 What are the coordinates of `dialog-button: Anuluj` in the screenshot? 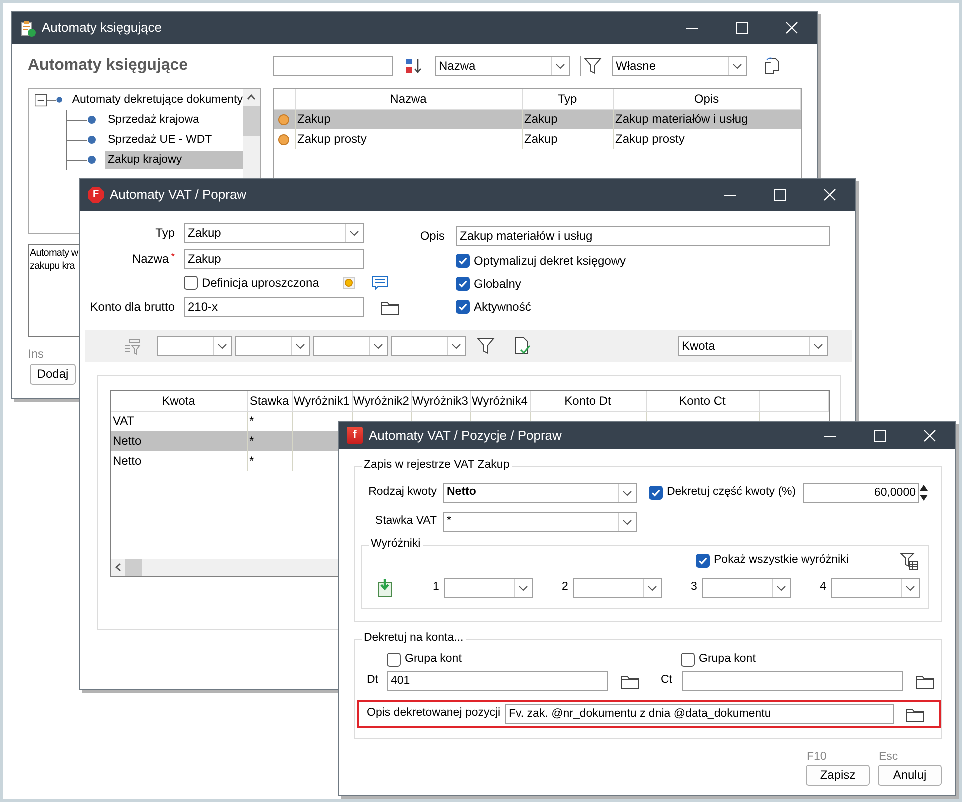 It's located at (910, 775).